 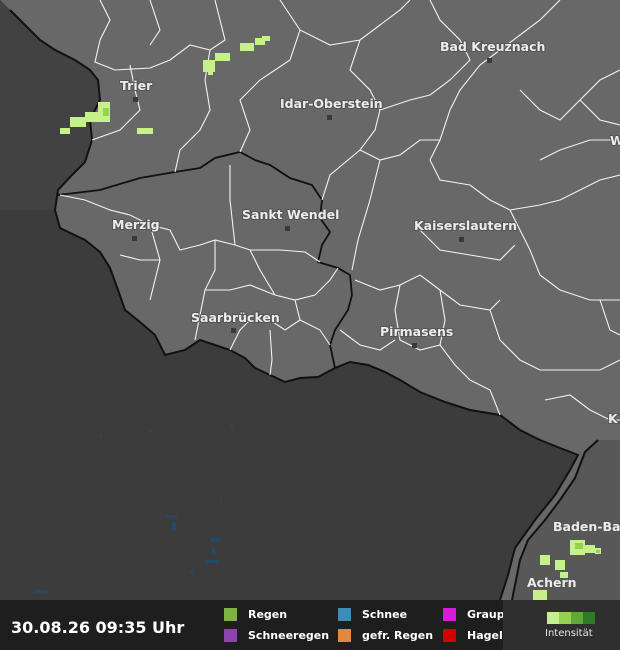 What do you see at coordinates (230, 635) in the screenshot?
I see `legend-swatch-schneeregen` at bounding box center [230, 635].